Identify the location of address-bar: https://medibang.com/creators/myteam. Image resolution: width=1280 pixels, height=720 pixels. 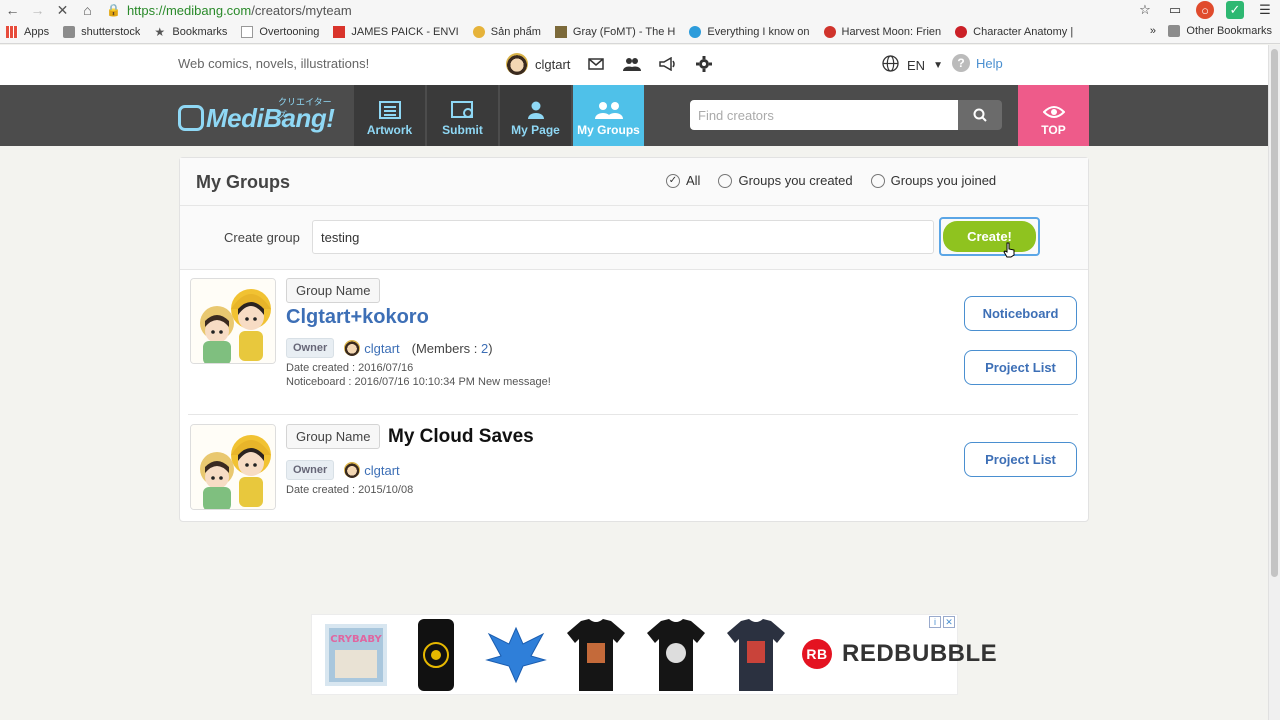
(239, 10).